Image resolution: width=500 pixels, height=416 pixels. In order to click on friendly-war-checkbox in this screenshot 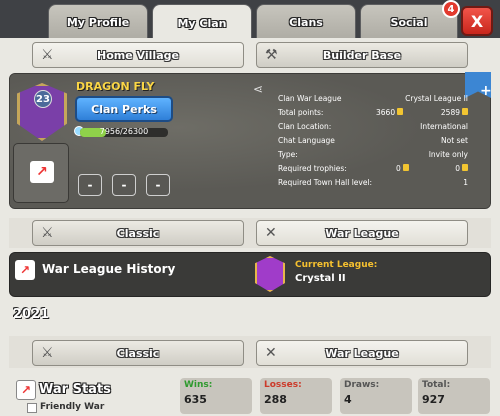, I will do `click(32, 408)`.